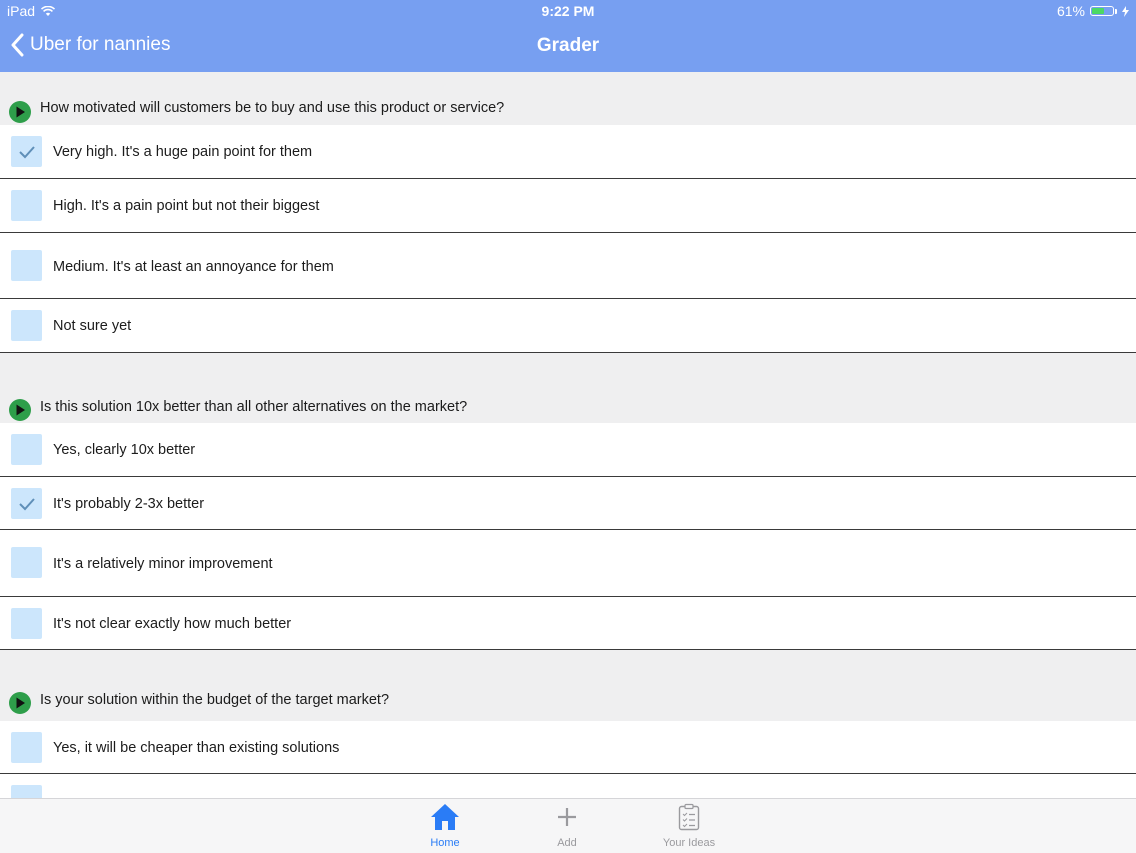 The height and width of the screenshot is (853, 1136). I want to click on option-row: It's not clear exactly how much better, so click(568, 623).